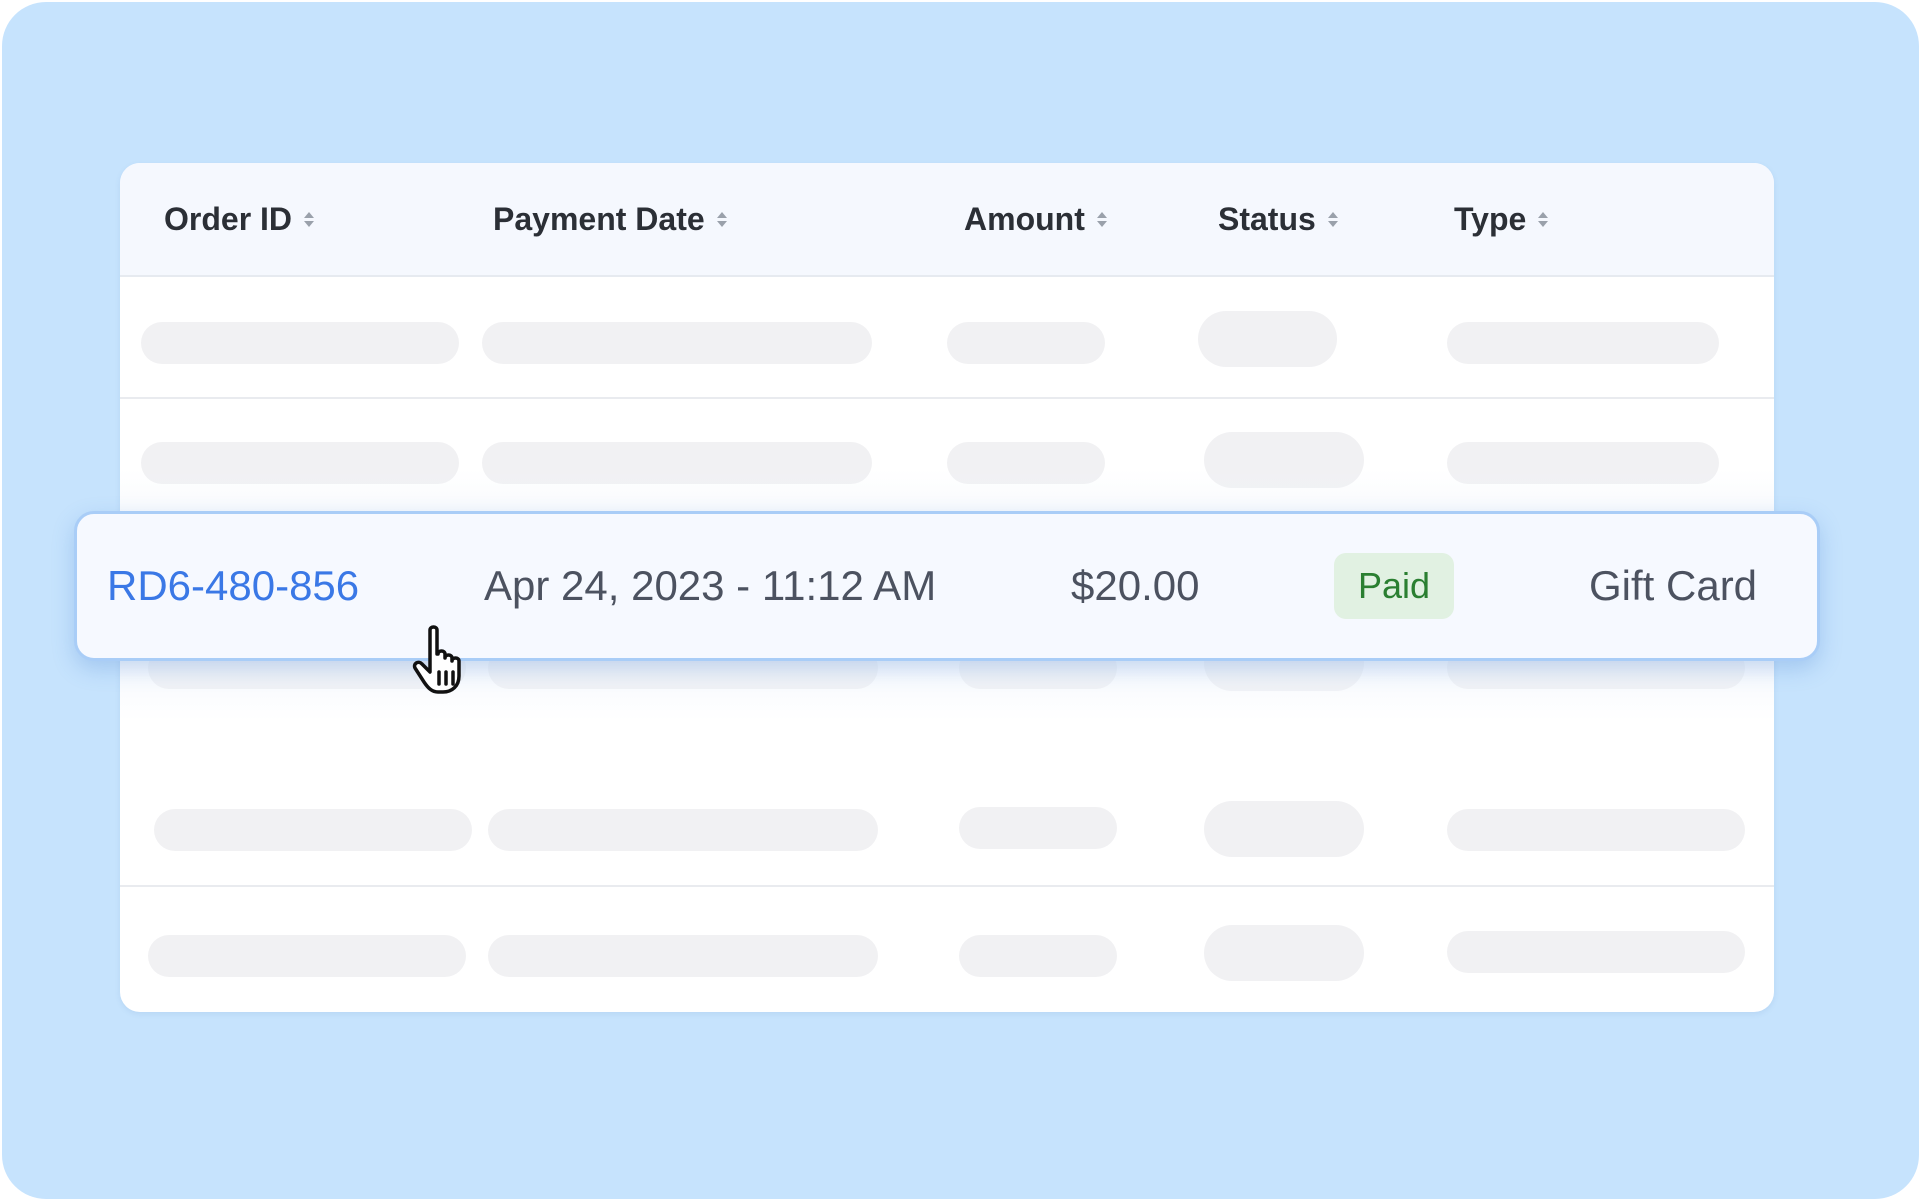  I want to click on type-text: Gift Card, so click(1673, 585).